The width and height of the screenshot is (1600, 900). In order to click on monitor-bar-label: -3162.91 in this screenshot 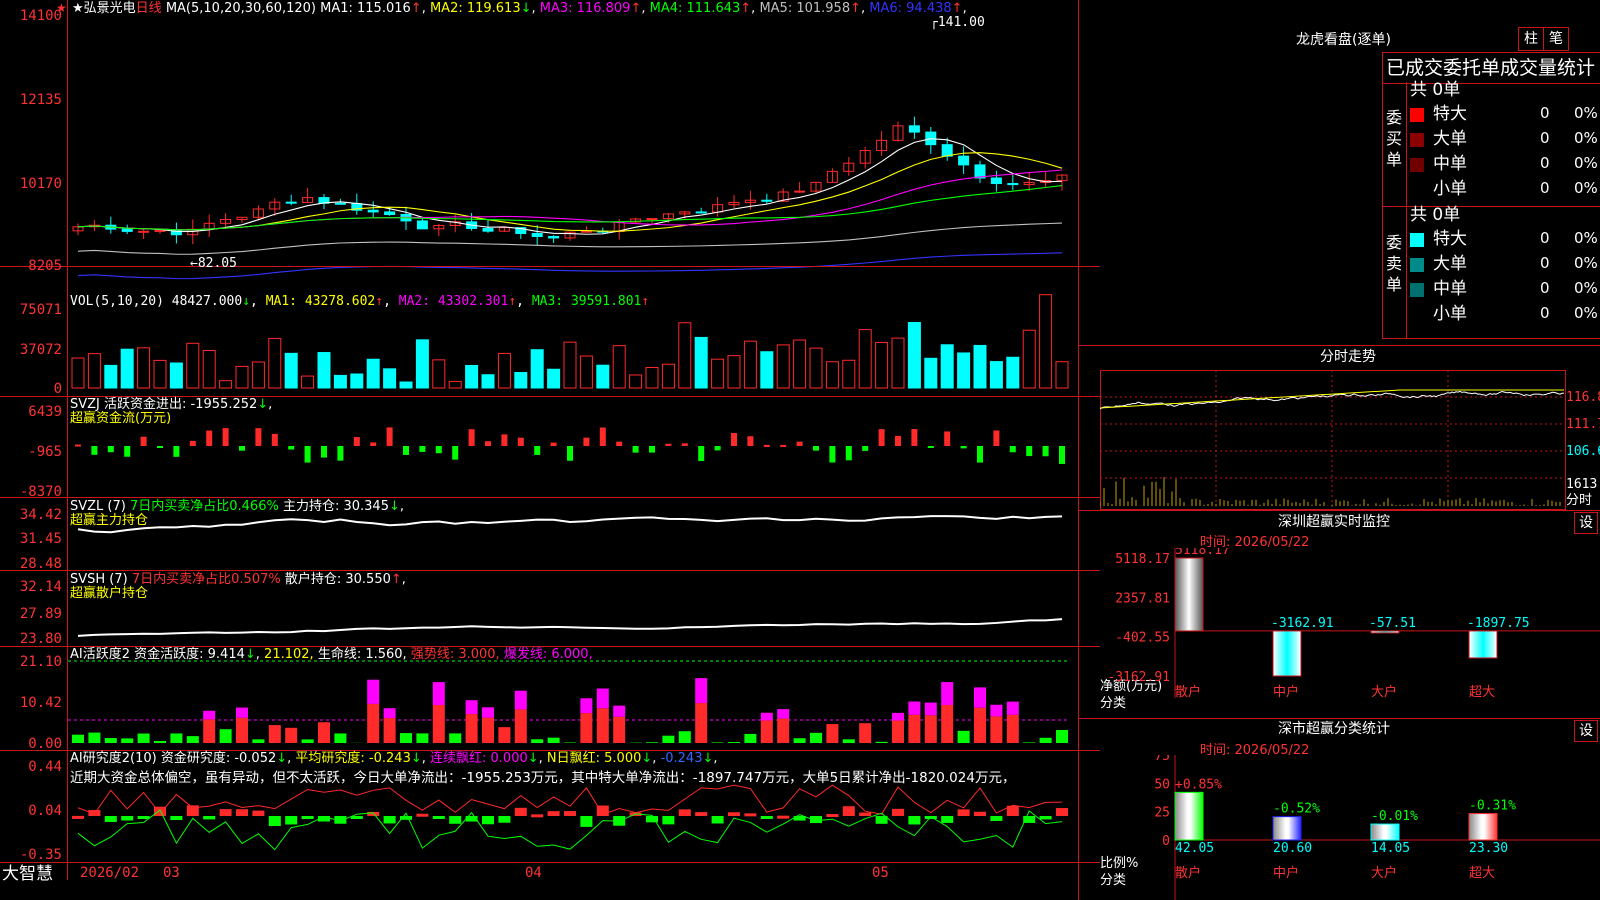, I will do `click(1302, 623)`.